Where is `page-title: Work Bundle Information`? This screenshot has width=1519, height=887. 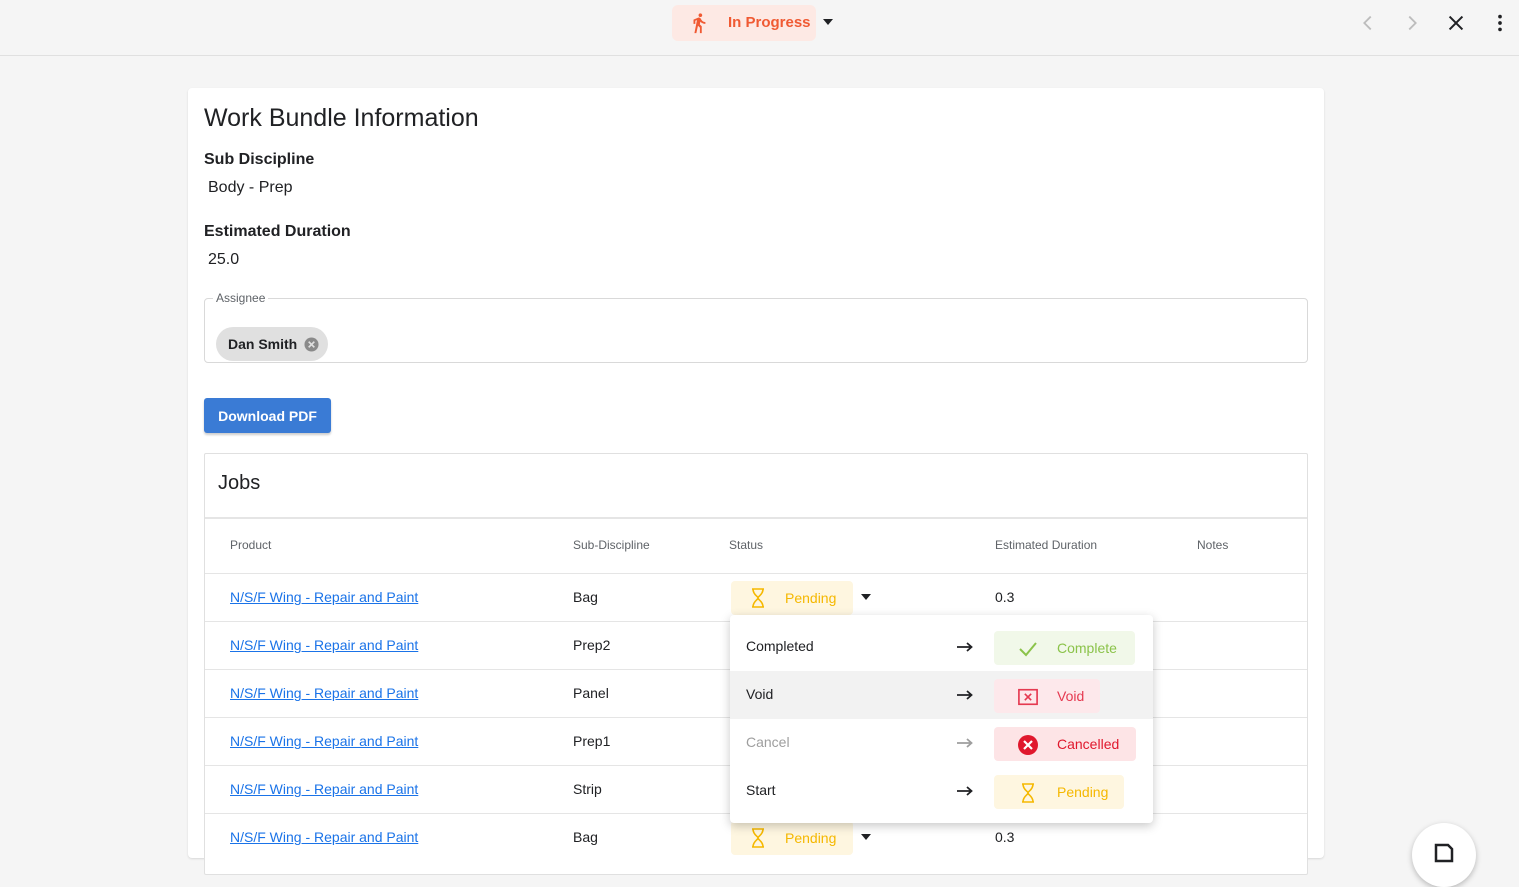
page-title: Work Bundle Information is located at coordinates (341, 118).